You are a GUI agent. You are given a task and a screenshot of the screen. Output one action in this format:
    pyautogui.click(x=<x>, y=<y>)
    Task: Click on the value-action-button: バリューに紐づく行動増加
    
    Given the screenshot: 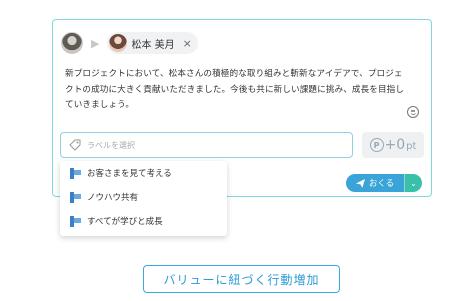 What is the action you would take?
    pyautogui.click(x=241, y=279)
    